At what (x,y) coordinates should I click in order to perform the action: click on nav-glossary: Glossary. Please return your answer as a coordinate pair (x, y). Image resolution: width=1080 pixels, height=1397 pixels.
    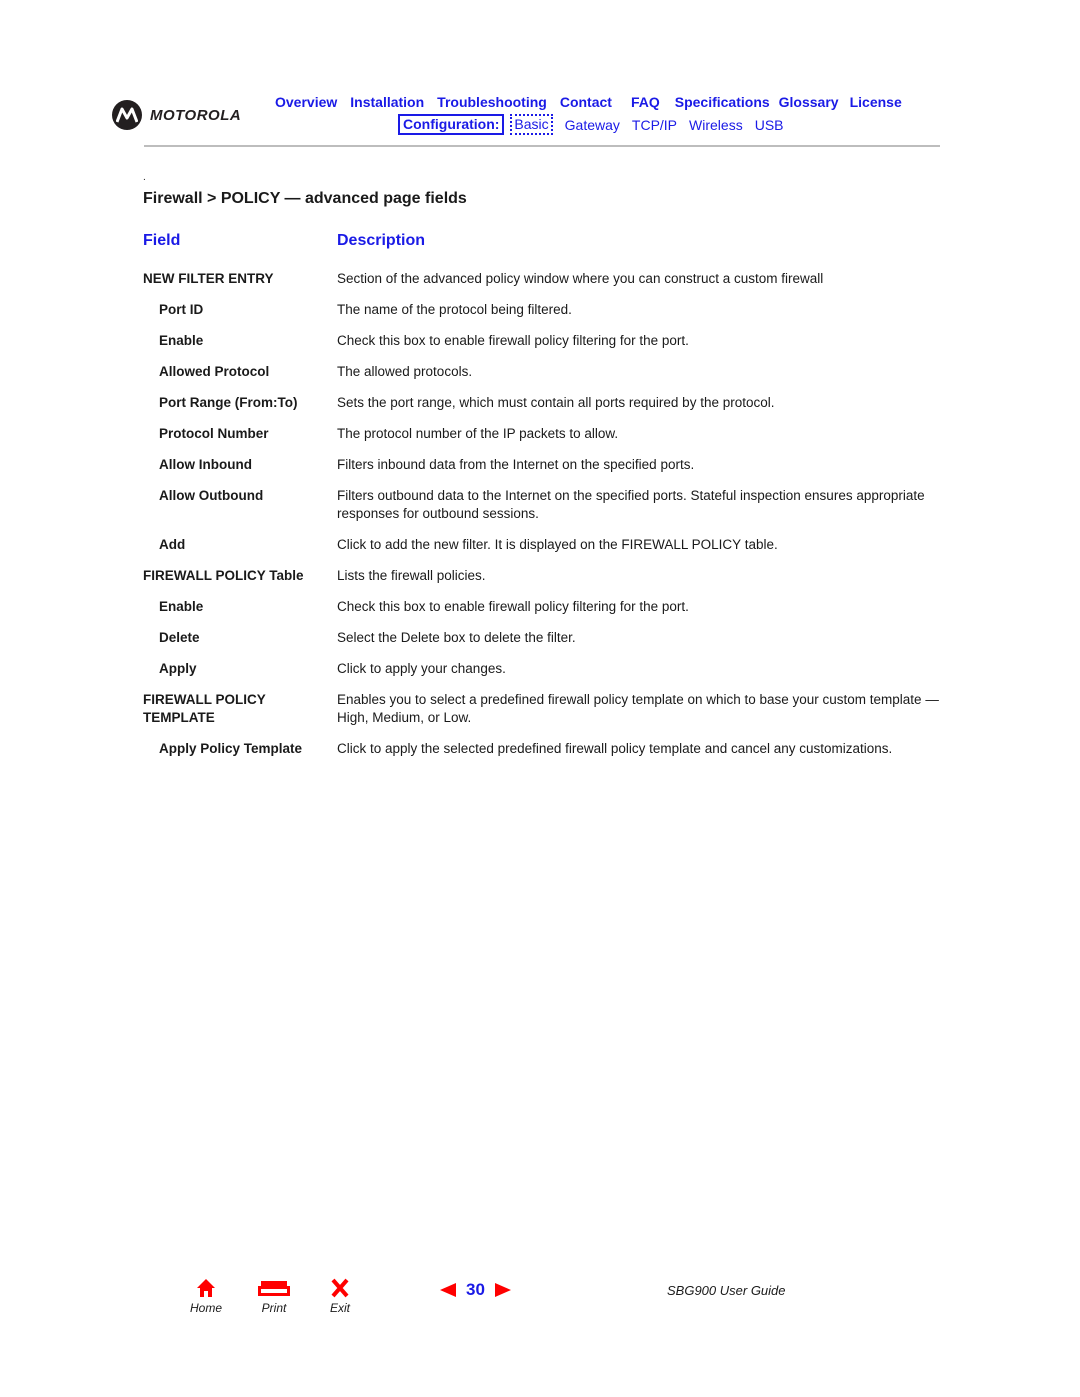
    Looking at the image, I should click on (809, 102).